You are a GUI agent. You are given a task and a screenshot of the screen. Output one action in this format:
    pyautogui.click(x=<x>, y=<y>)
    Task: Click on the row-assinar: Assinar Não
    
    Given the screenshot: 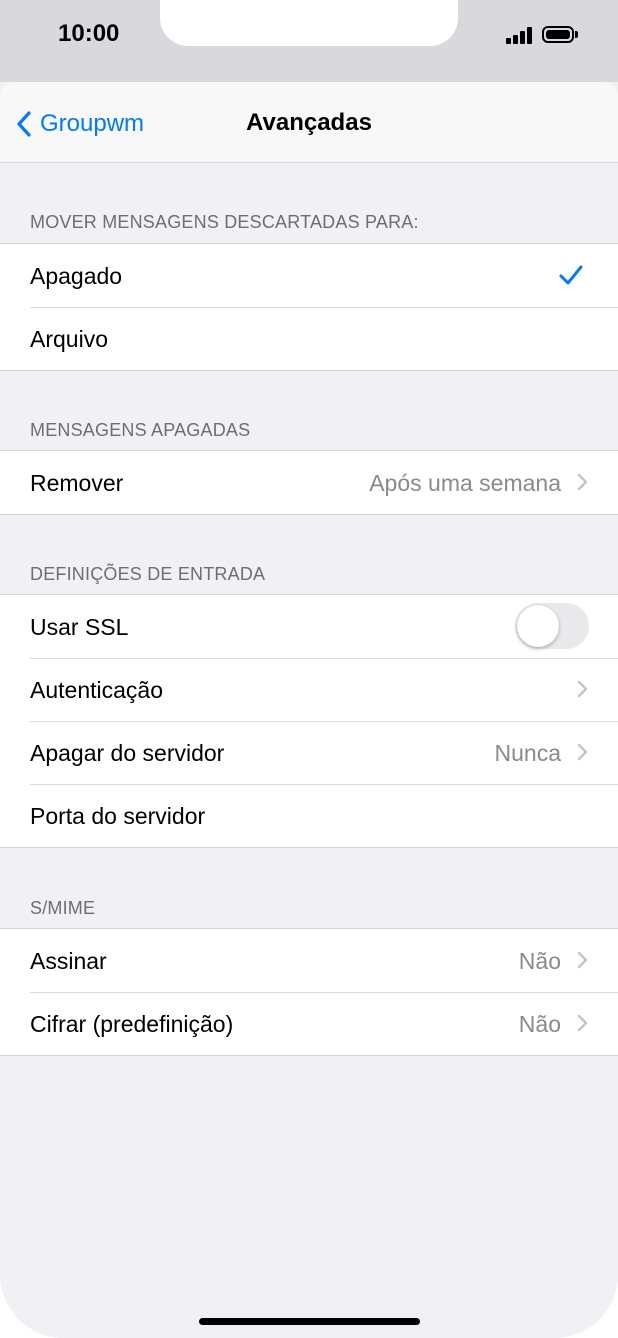 What is the action you would take?
    pyautogui.click(x=309, y=960)
    